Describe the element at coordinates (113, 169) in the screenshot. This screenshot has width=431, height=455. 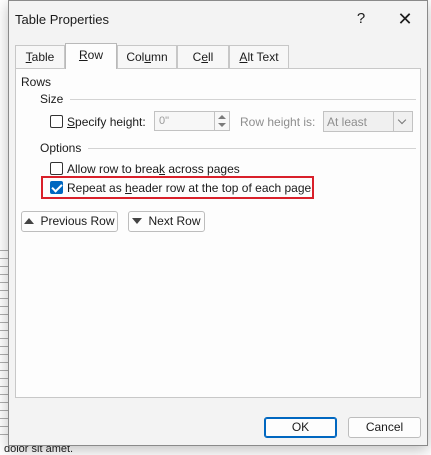
I see `allow-break-text-pre: Allow row to brea` at that location.